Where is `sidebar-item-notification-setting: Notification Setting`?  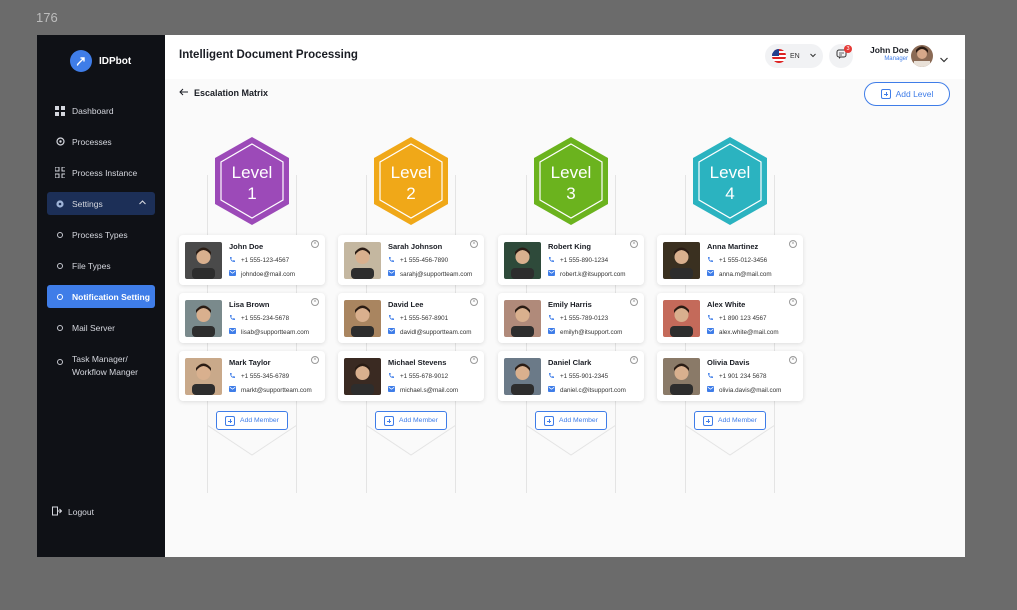 sidebar-item-notification-setting: Notification Setting is located at coordinates (101, 296).